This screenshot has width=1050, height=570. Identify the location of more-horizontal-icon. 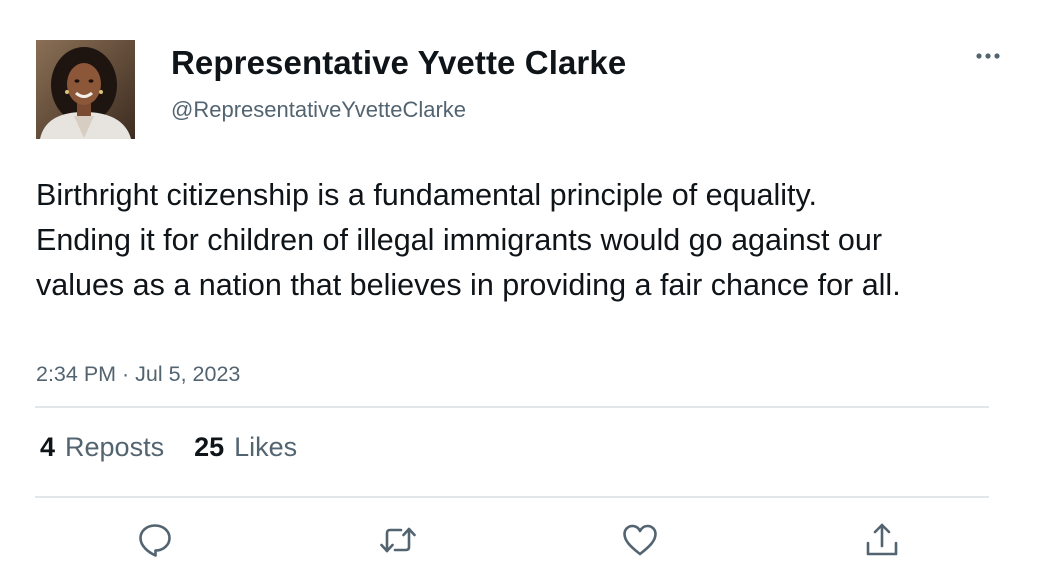
(988, 56).